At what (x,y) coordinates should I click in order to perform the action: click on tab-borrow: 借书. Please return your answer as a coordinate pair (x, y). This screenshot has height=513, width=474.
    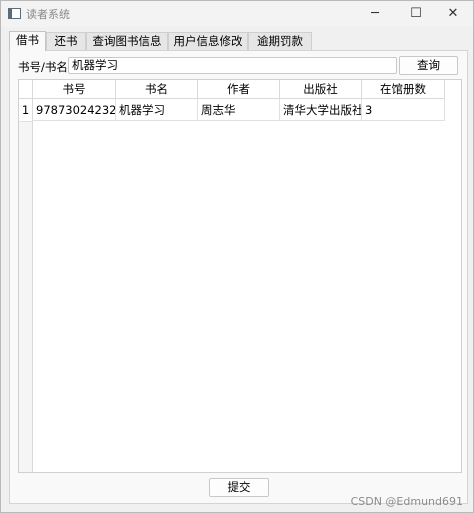
    Looking at the image, I should click on (27, 41).